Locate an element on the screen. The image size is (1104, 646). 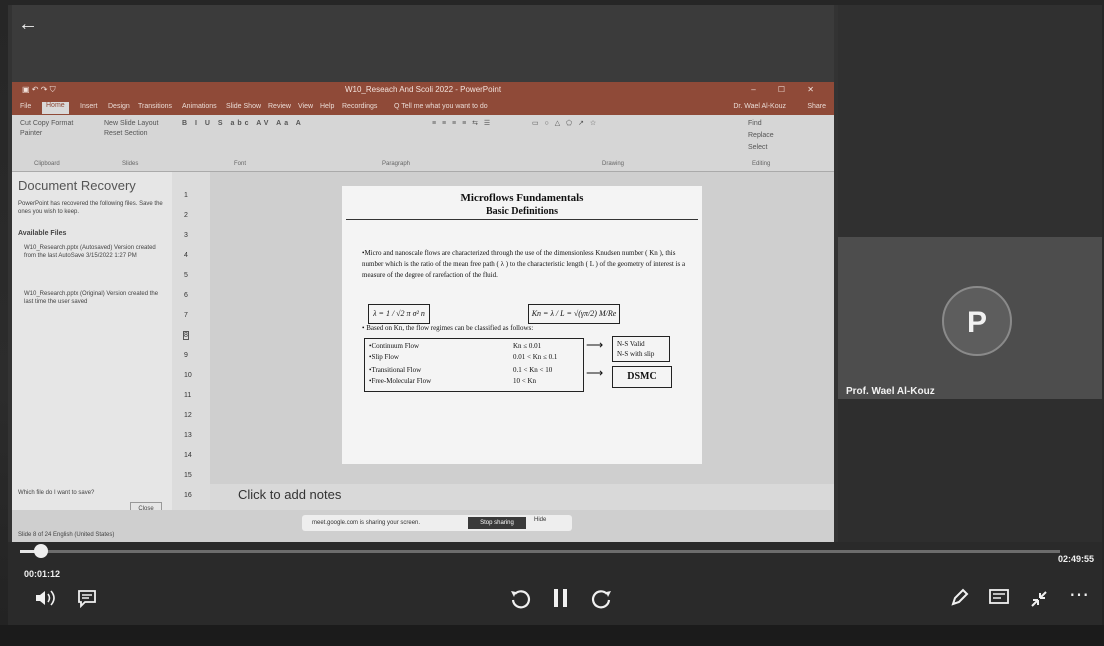
pause-icon is located at coordinates (561, 600).